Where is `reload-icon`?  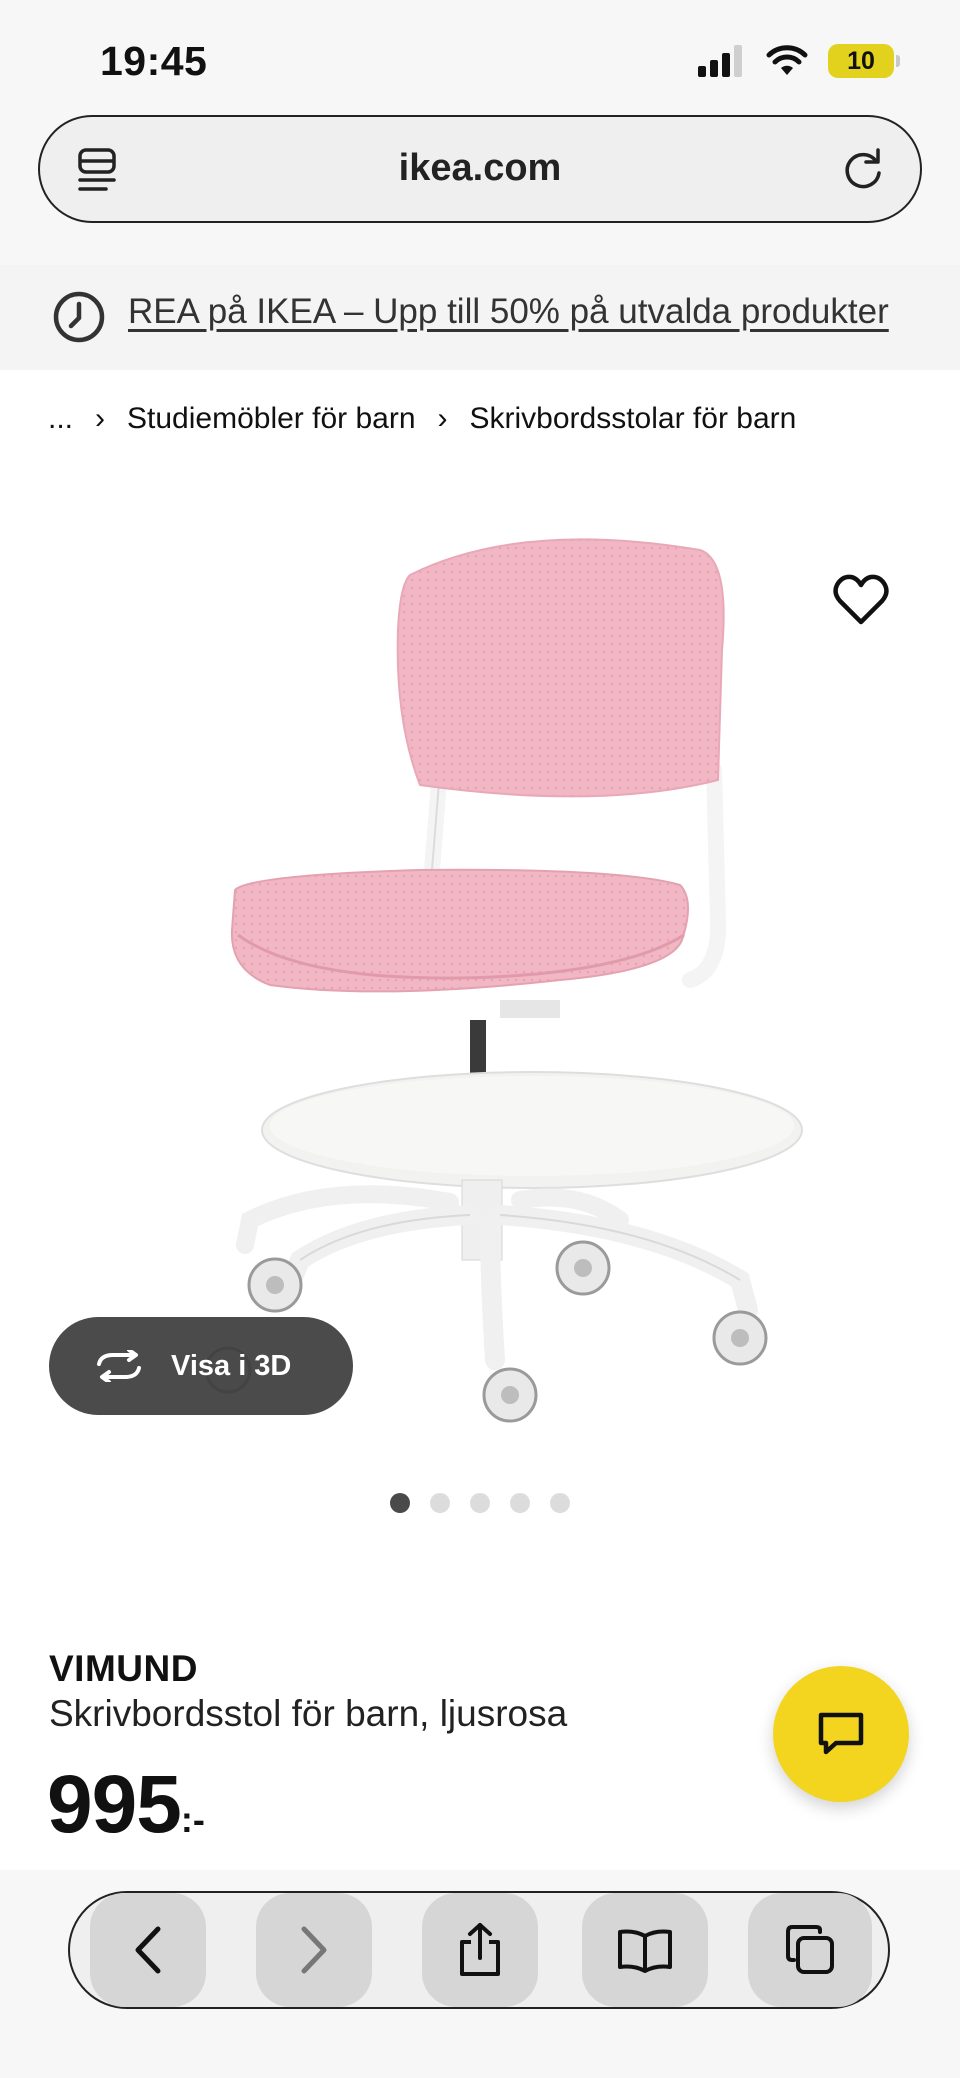
reload-icon is located at coordinates (863, 170).